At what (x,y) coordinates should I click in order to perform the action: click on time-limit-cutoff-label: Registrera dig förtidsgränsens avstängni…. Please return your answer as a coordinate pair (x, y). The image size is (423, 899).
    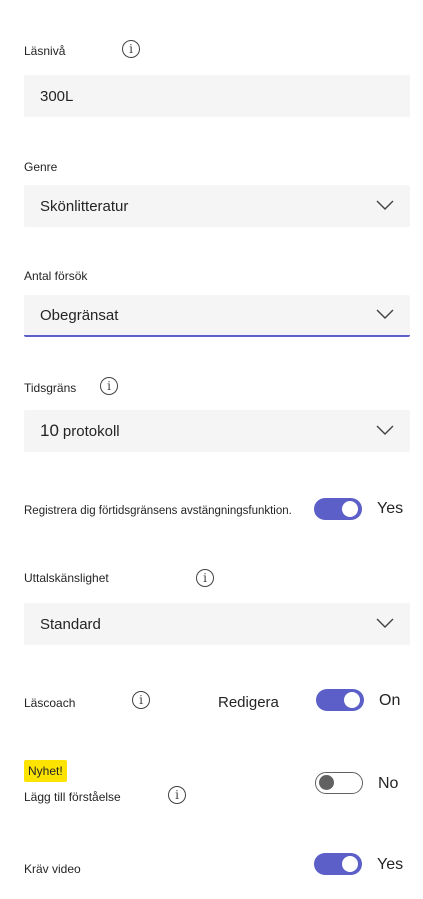
    Looking at the image, I should click on (158, 511).